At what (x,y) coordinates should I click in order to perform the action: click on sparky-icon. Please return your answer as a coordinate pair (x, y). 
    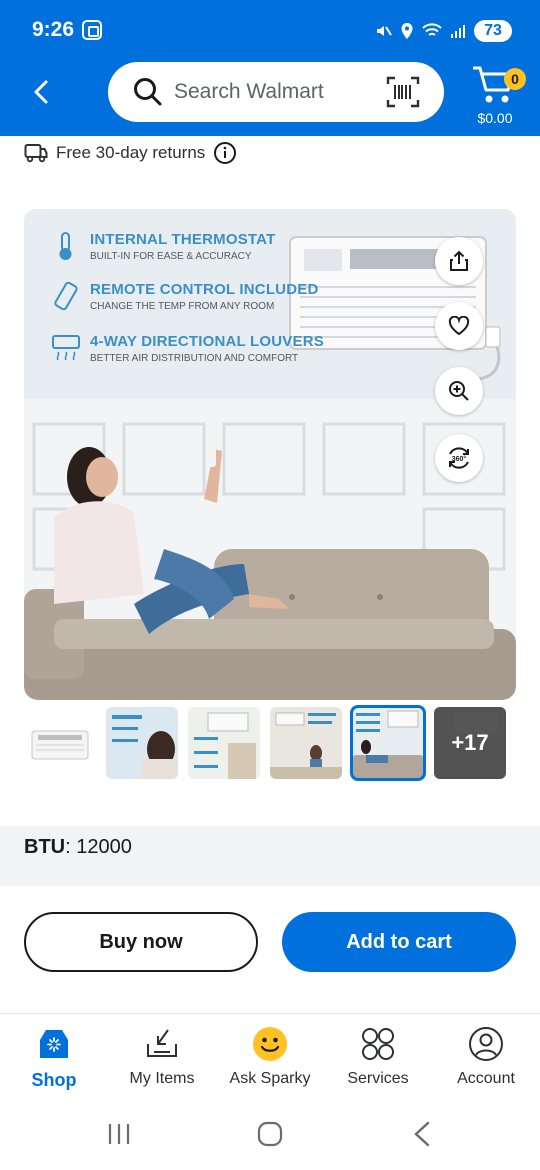
    Looking at the image, I should click on (270, 1044).